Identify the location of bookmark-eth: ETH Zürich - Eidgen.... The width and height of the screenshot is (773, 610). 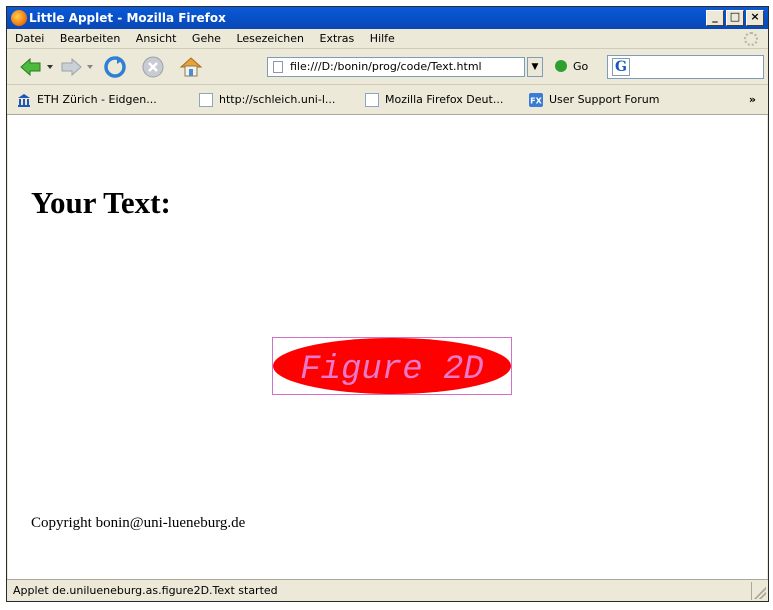
(87, 100).